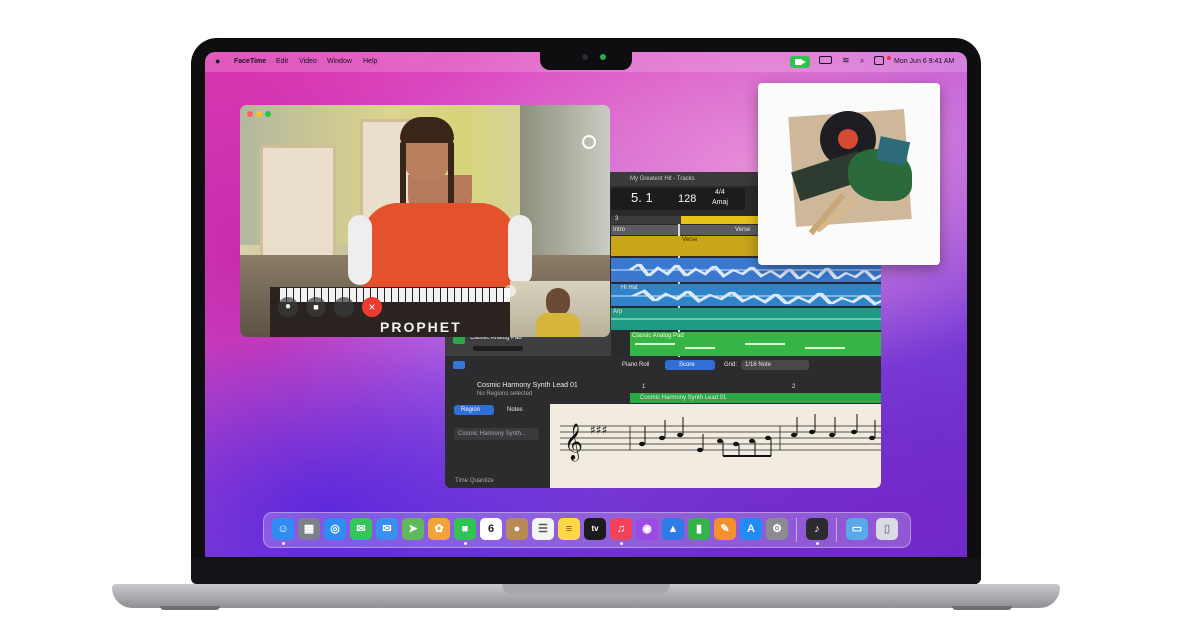 The height and width of the screenshot is (632, 1200). I want to click on numbers-icon: ▮, so click(699, 529).